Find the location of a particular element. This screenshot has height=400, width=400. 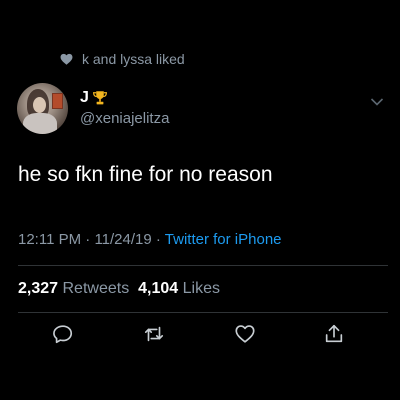

avatar is located at coordinates (42, 108).